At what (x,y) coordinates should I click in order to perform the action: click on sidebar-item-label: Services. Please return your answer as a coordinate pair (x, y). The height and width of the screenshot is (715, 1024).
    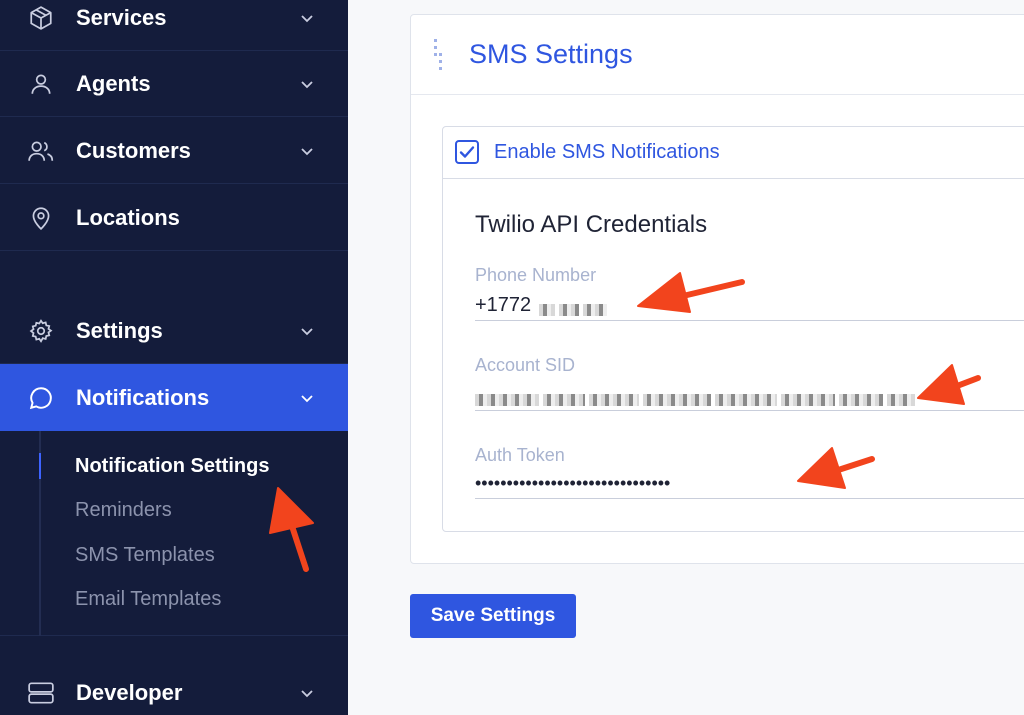
    Looking at the image, I should click on (121, 17).